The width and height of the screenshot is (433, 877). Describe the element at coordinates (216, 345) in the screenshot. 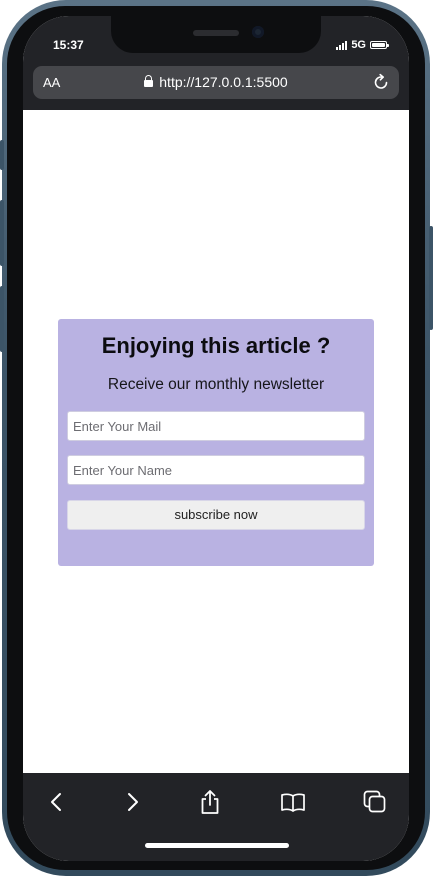

I see `newsletter-title: Enjoying this article ?` at that location.